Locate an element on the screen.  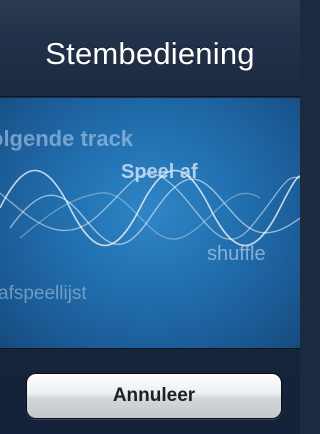
voice-phrase: Speel af is located at coordinates (159, 172).